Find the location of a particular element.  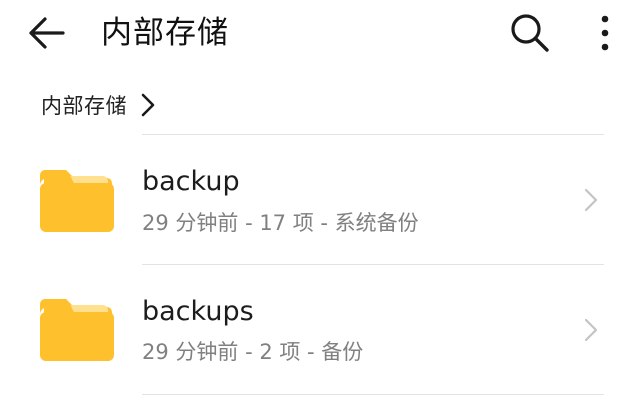

arrow-left-icon is located at coordinates (47, 33).